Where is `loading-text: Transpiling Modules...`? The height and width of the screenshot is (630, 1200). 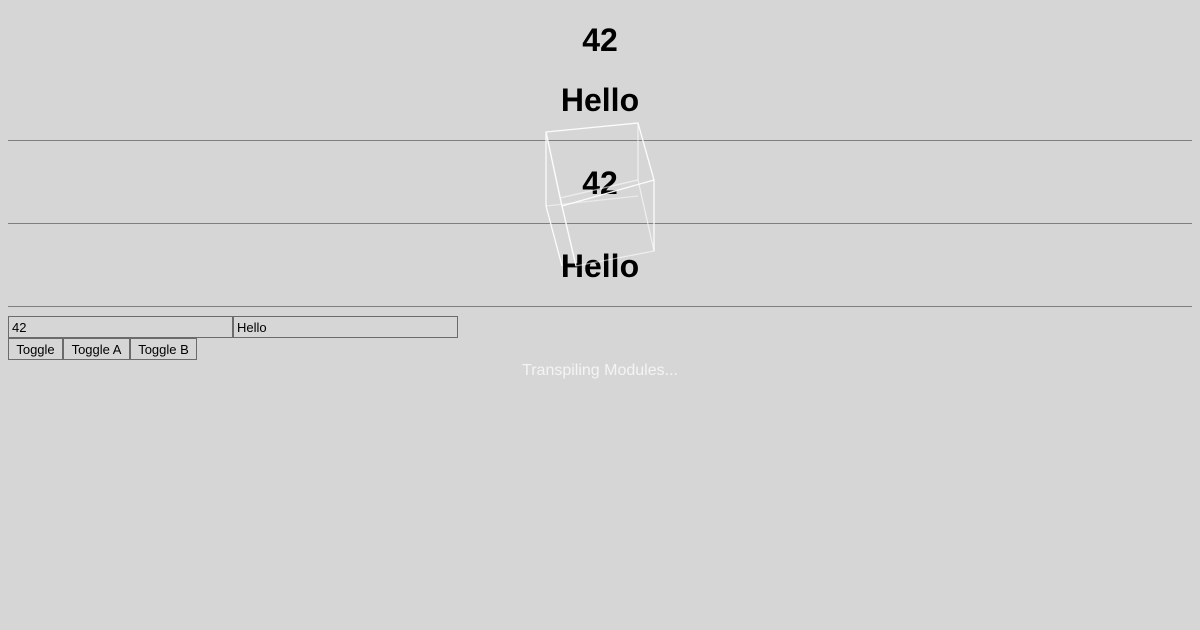 loading-text: Transpiling Modules... is located at coordinates (600, 370).